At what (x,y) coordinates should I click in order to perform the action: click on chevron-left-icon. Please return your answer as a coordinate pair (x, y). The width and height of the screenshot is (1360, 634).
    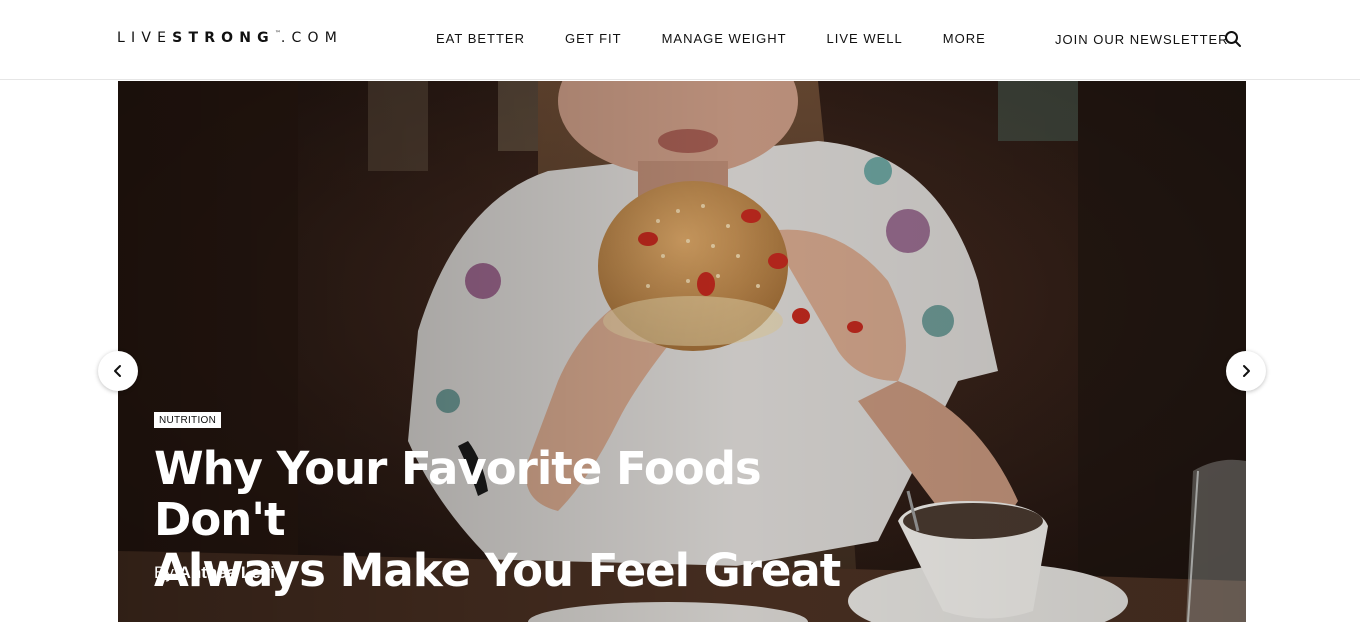
    Looking at the image, I should click on (117, 371).